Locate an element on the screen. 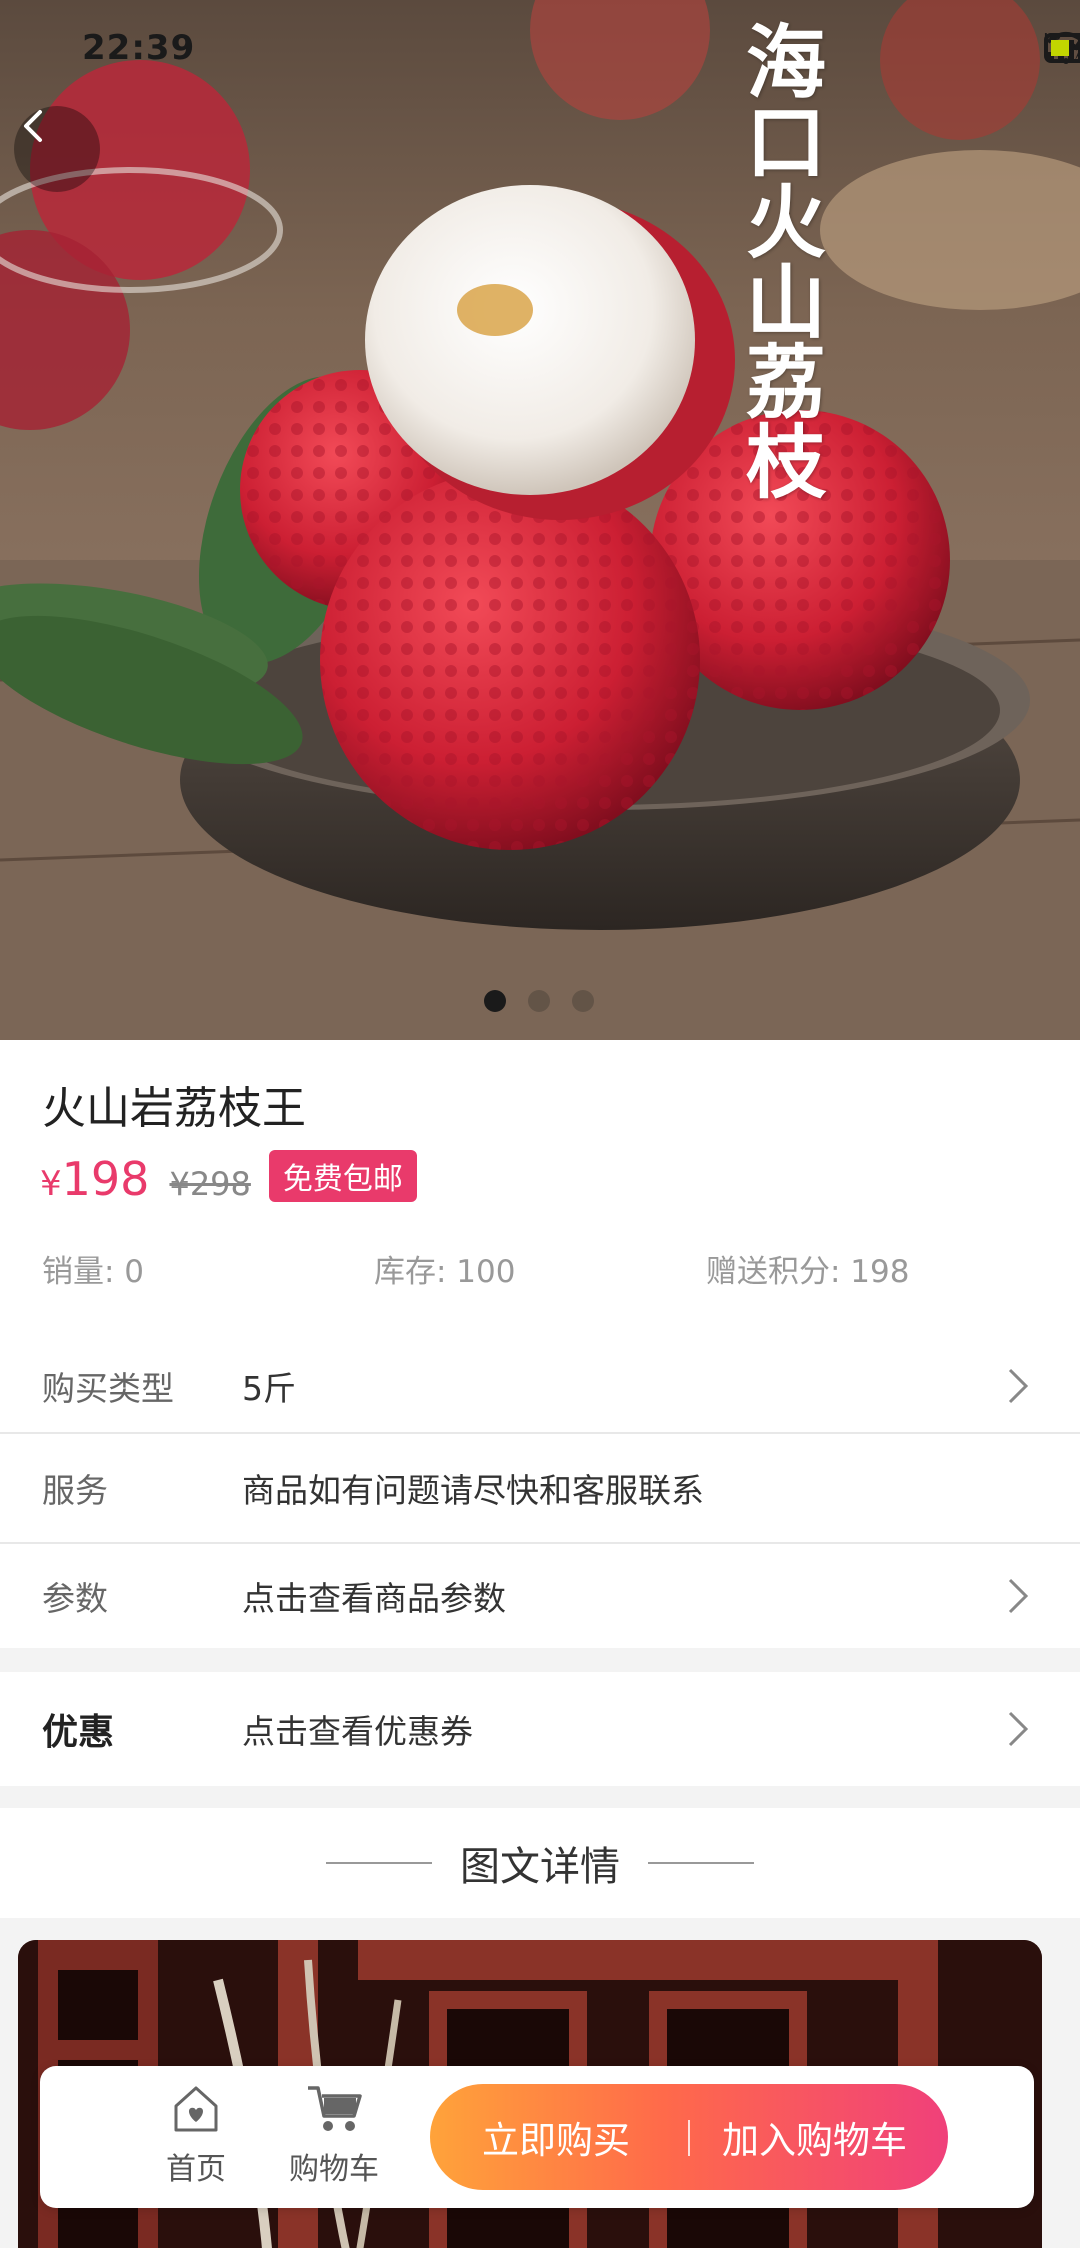 The width and height of the screenshot is (1080, 2248). free-shipping-badge: 免费包邮 is located at coordinates (342, 1176).